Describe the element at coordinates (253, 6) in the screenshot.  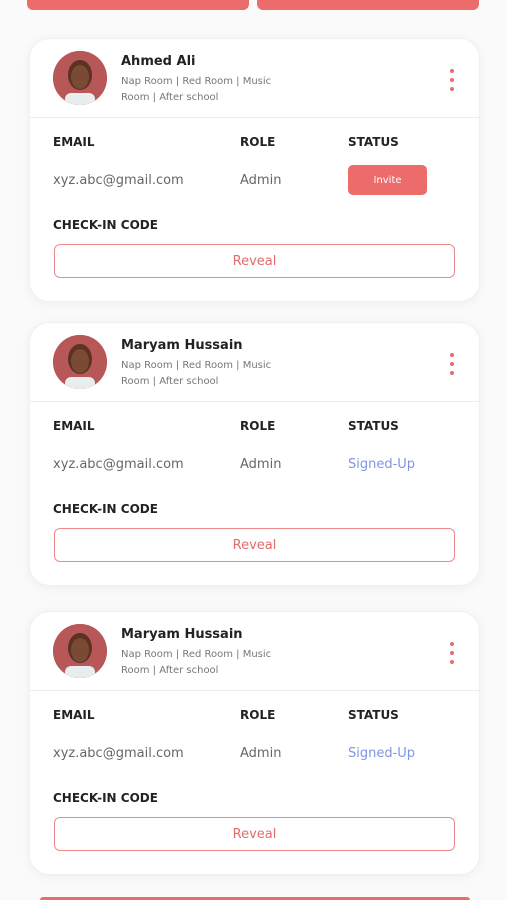
I see `top-action-bar` at that location.